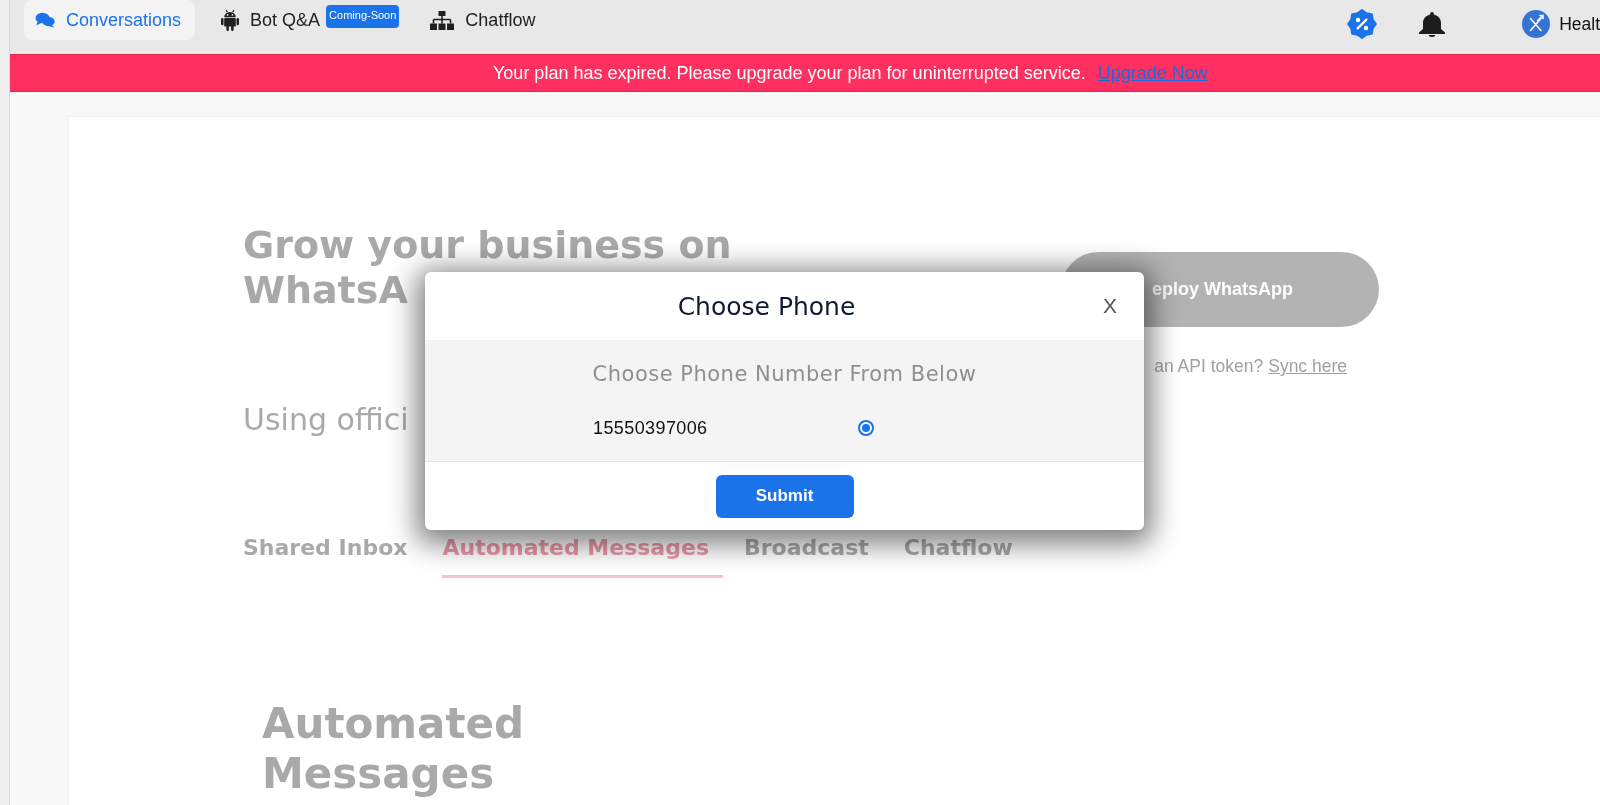  What do you see at coordinates (230, 20) in the screenshot?
I see `robot-icon` at bounding box center [230, 20].